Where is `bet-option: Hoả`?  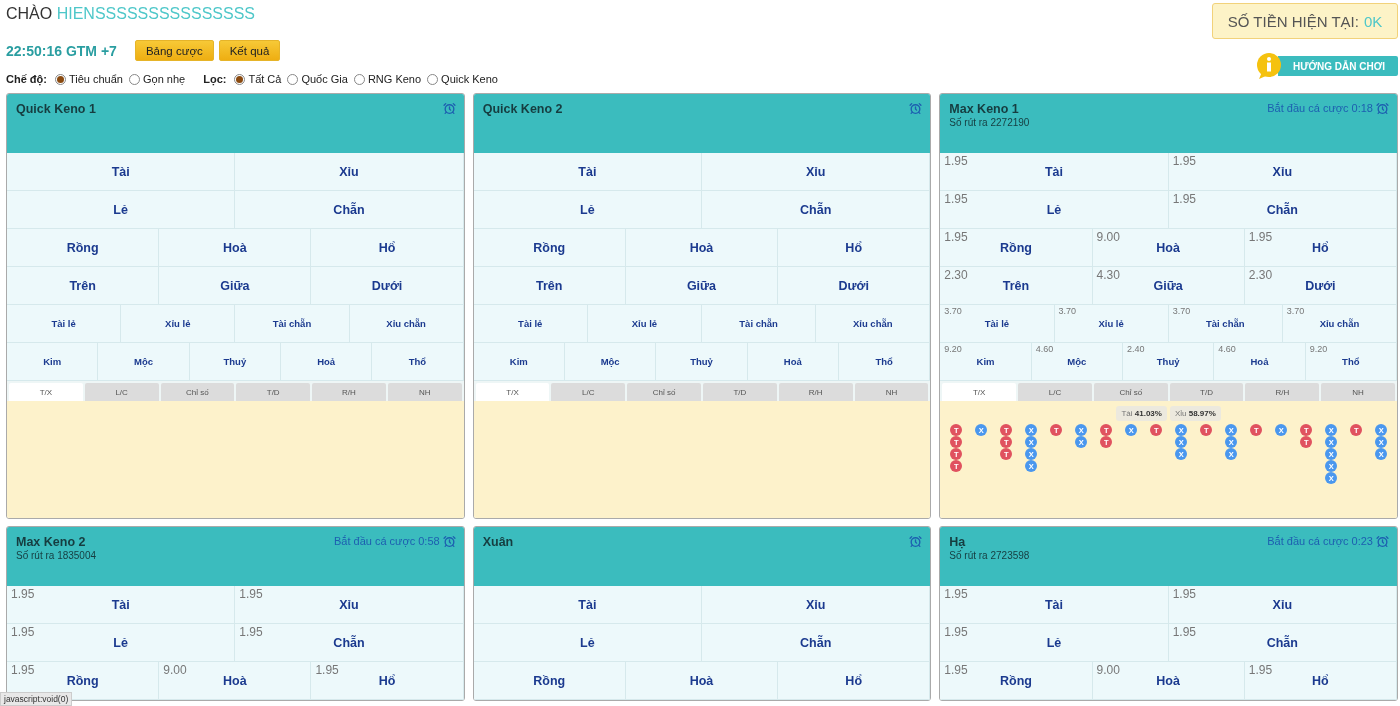
bet-option: Hoả is located at coordinates (327, 362).